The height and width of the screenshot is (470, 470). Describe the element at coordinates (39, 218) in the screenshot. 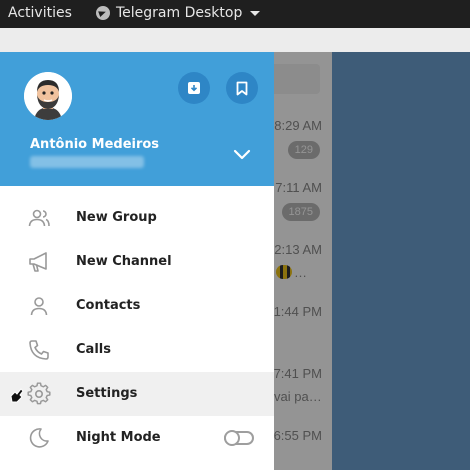

I see `group-icon` at that location.